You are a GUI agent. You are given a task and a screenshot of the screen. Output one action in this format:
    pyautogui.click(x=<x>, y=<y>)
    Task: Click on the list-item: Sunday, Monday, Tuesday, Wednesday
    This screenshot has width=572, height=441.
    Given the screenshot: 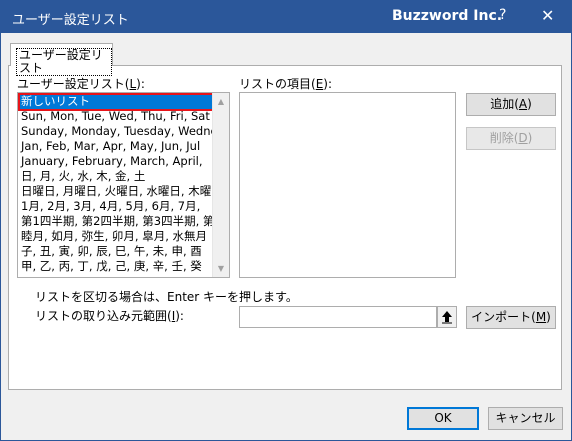 What is the action you would take?
    pyautogui.click(x=115, y=131)
    